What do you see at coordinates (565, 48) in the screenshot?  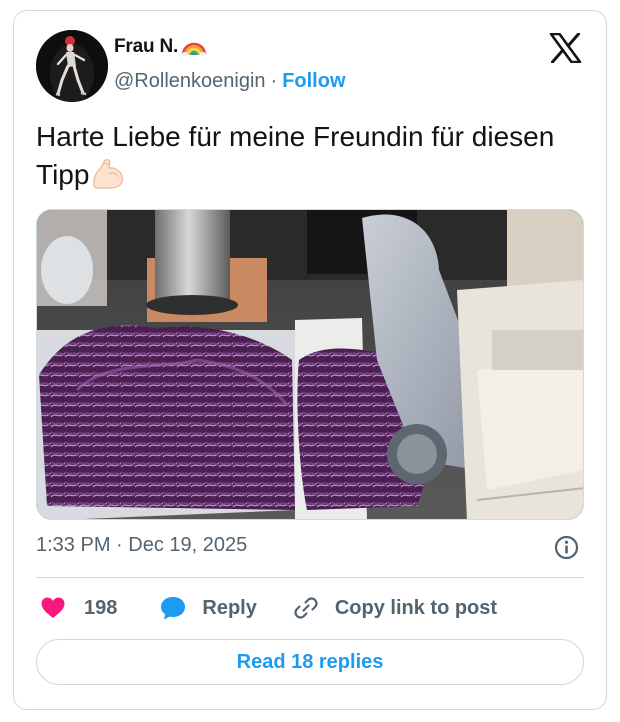 I see `x-logo-icon` at bounding box center [565, 48].